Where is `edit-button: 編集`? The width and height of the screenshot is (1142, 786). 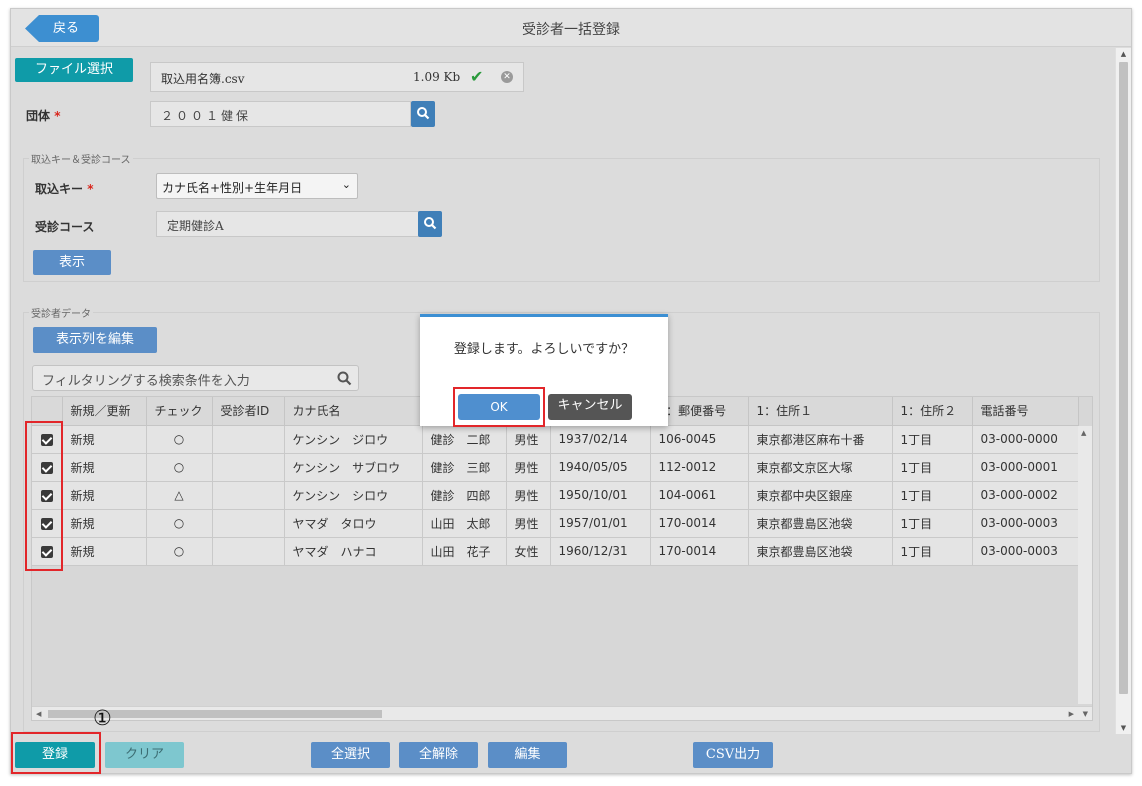
edit-button: 編集 is located at coordinates (527, 755).